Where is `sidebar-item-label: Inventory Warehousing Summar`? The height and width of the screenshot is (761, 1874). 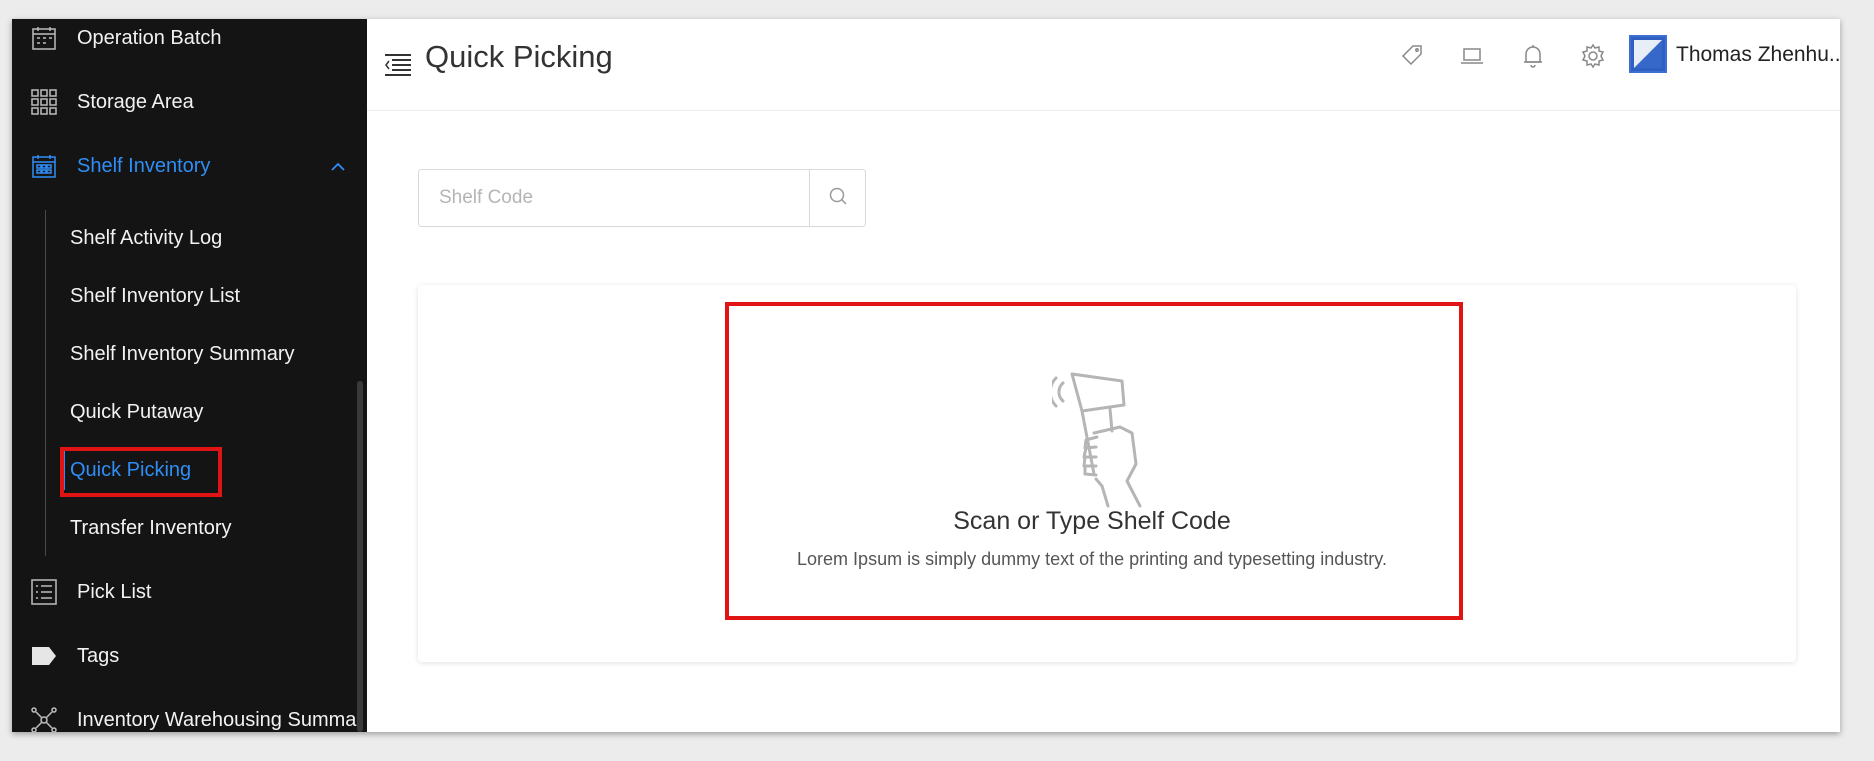
sidebar-item-label: Inventory Warehousing Summar is located at coordinates (220, 719).